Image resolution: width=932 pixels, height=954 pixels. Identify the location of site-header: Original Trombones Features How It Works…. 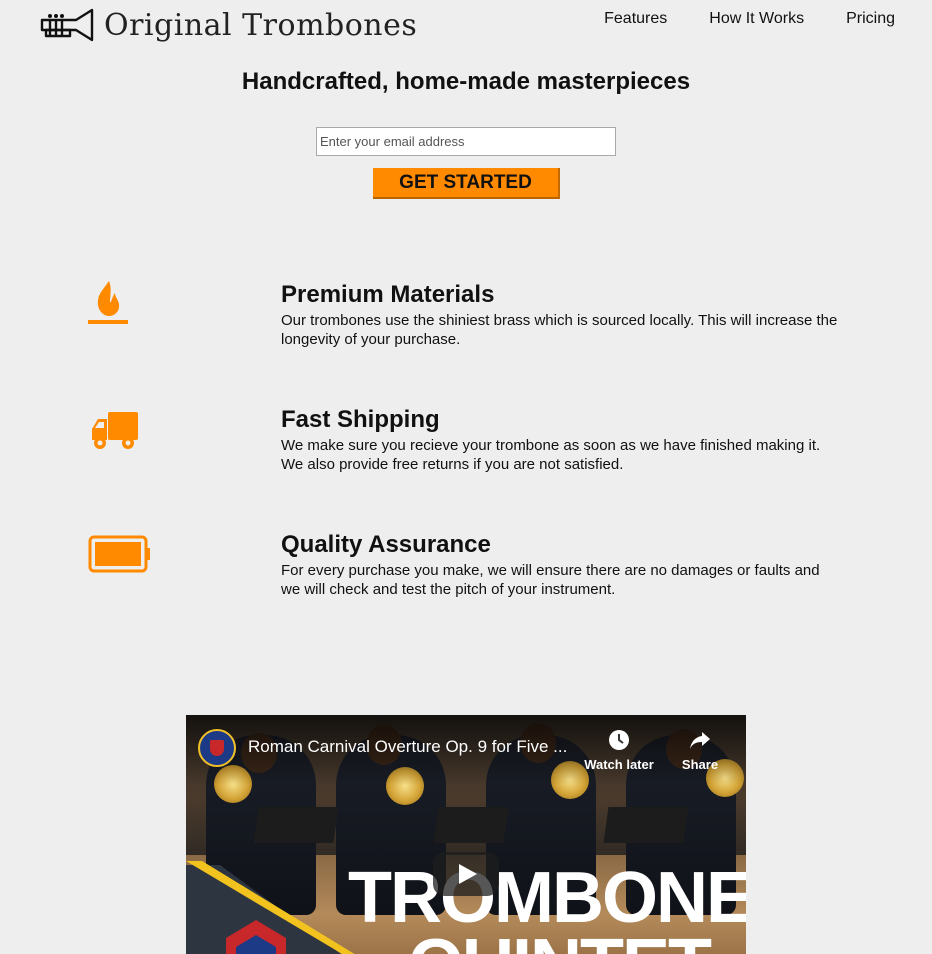
(466, 26).